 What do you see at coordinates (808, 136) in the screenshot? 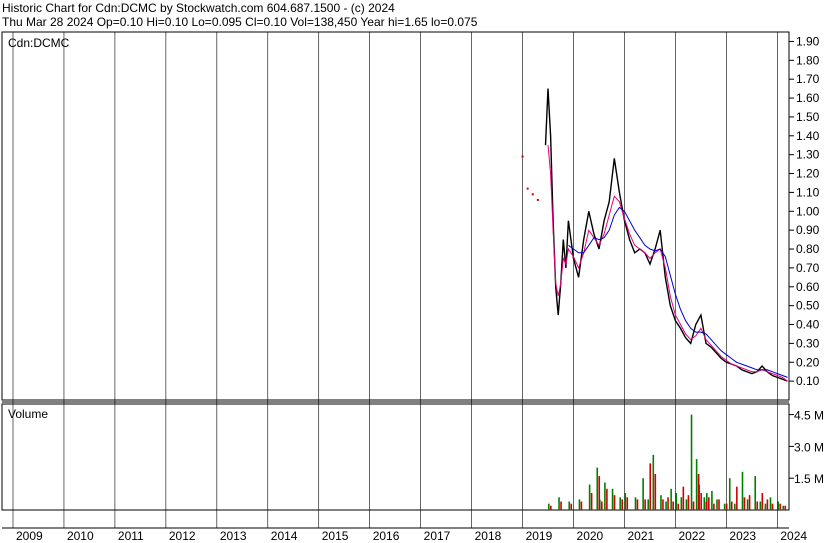
I see `price-tick-label: 1.40` at bounding box center [808, 136].